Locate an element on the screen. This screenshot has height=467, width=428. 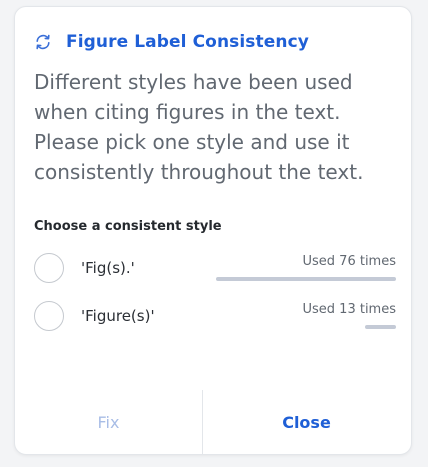
card-footer: Fix Close is located at coordinates (213, 422).